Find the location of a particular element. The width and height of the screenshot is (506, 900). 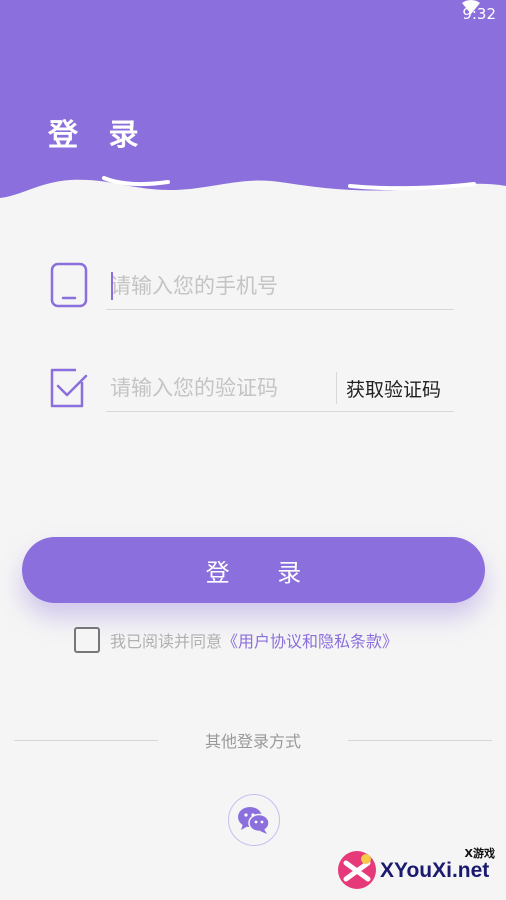

wechat-icon is located at coordinates (254, 820).